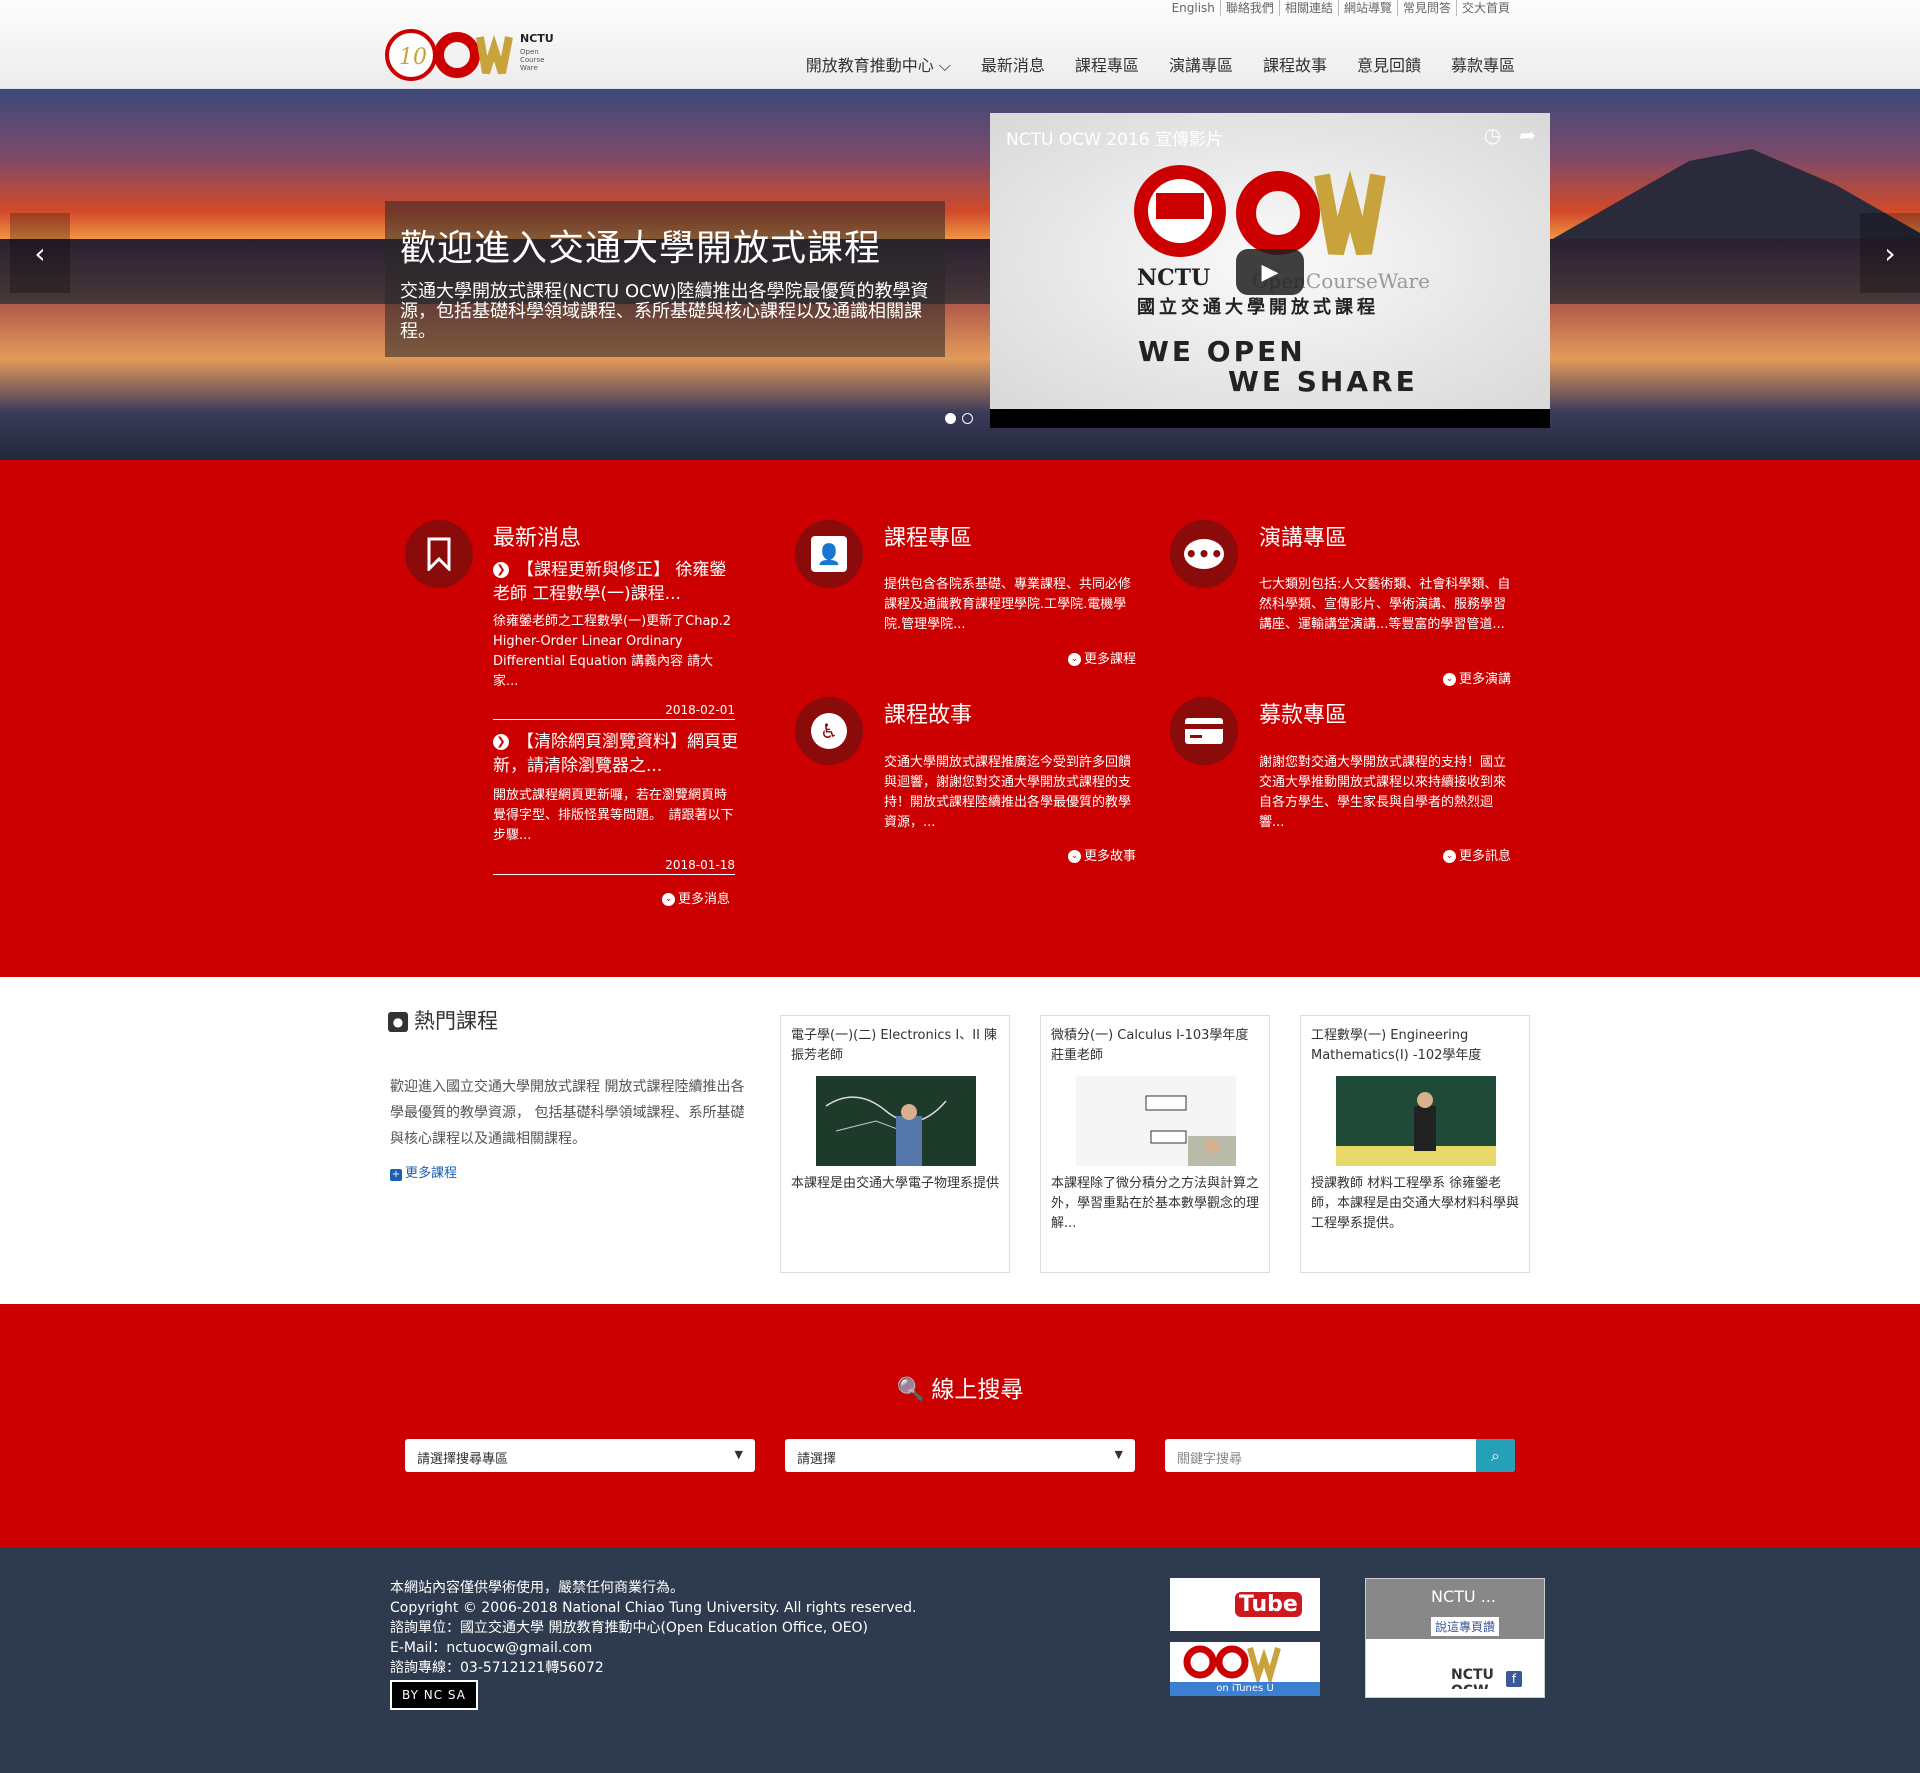 The height and width of the screenshot is (1773, 1920). What do you see at coordinates (1323, 381) in the screenshot?
I see `video-slogan-share: WE SHARE` at bounding box center [1323, 381].